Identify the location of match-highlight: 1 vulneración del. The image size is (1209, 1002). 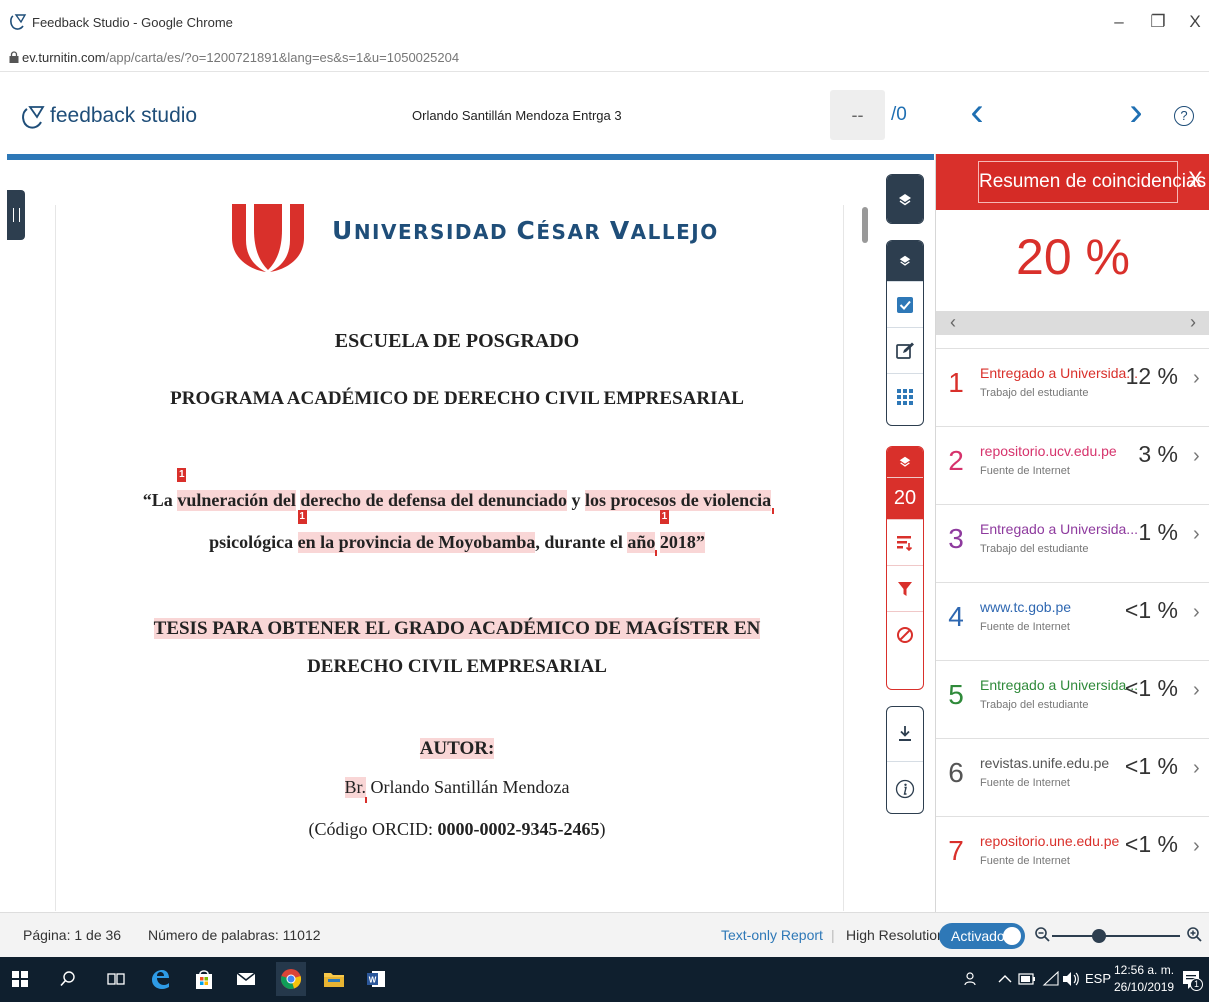
(236, 489).